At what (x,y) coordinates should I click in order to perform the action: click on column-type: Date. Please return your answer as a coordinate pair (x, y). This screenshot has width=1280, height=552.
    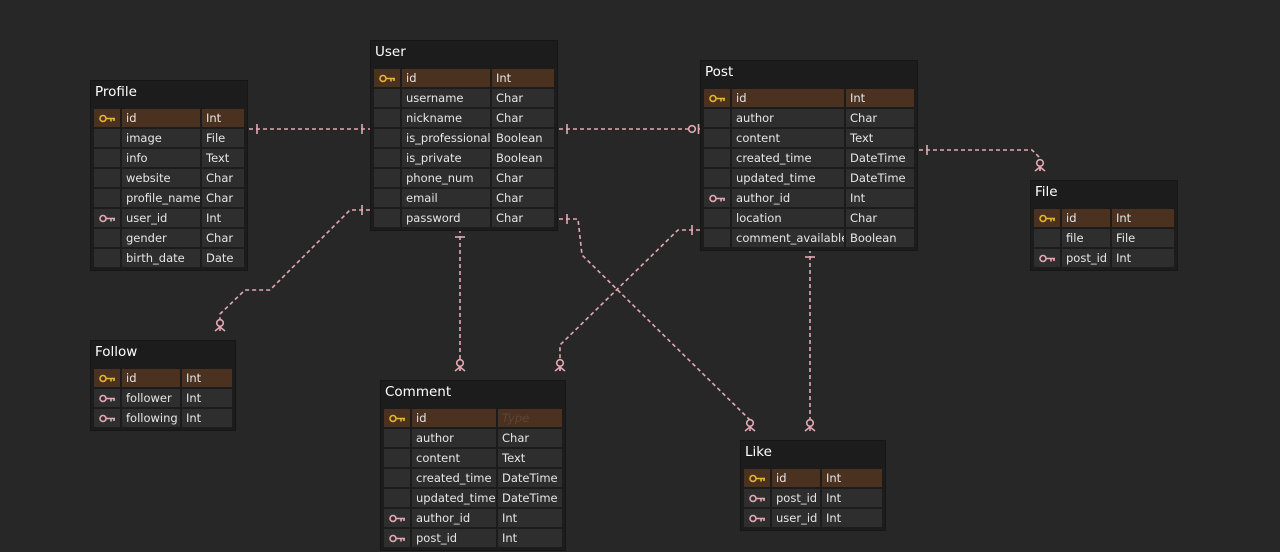
    Looking at the image, I should click on (223, 258).